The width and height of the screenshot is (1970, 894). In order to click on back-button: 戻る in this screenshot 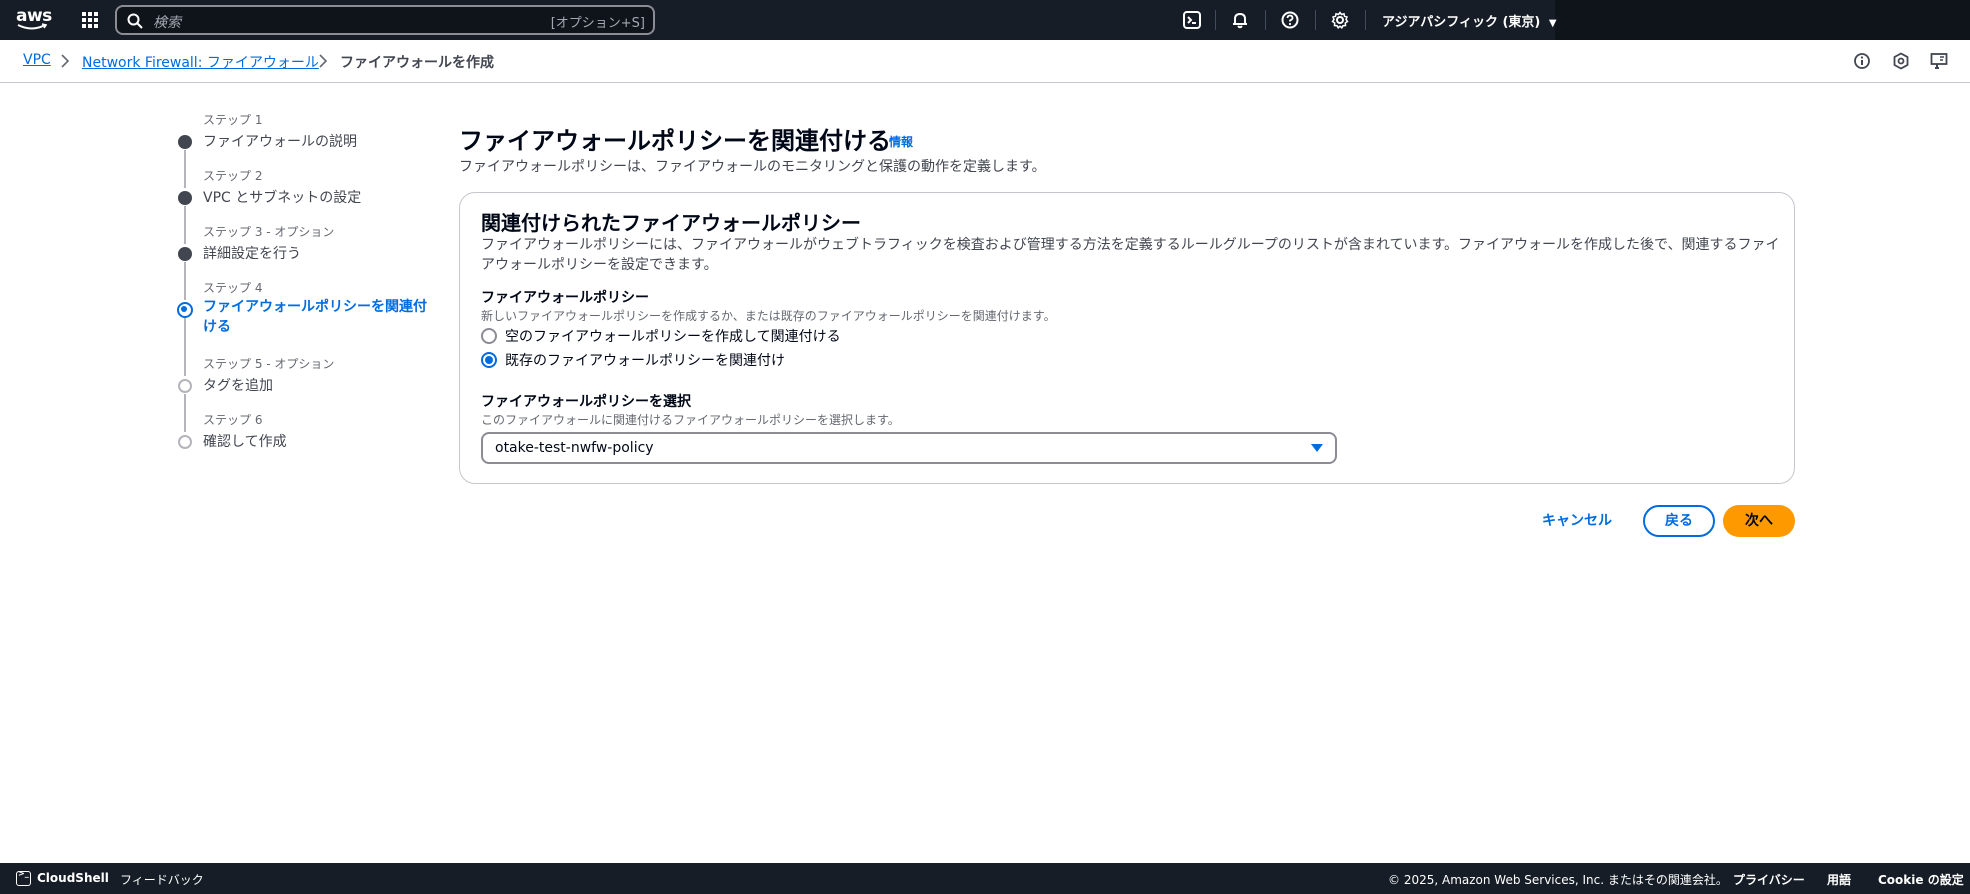, I will do `click(1679, 521)`.